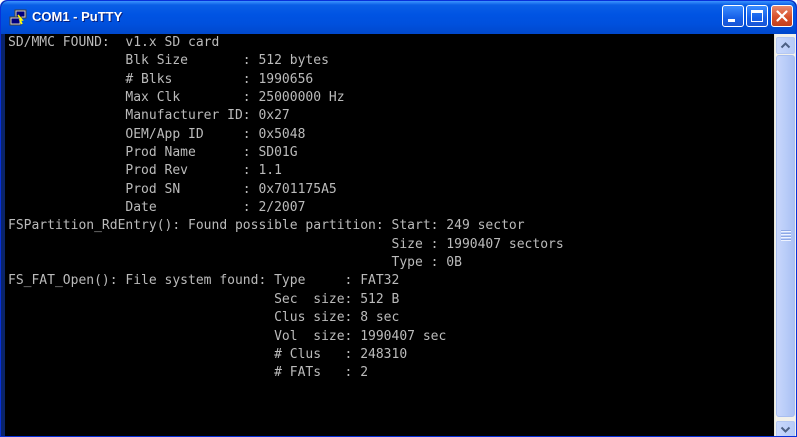 This screenshot has width=797, height=437. I want to click on title-bar: COM1 - PuTTY, so click(398, 17).